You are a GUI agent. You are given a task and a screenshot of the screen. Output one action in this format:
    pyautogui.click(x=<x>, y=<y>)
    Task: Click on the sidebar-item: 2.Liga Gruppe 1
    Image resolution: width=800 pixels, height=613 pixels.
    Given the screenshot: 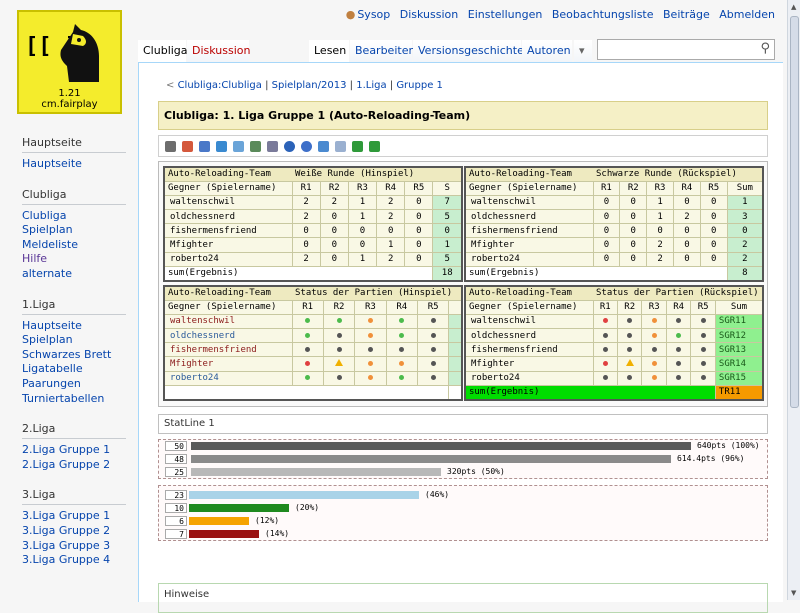 What is the action you would take?
    pyautogui.click(x=80, y=450)
    